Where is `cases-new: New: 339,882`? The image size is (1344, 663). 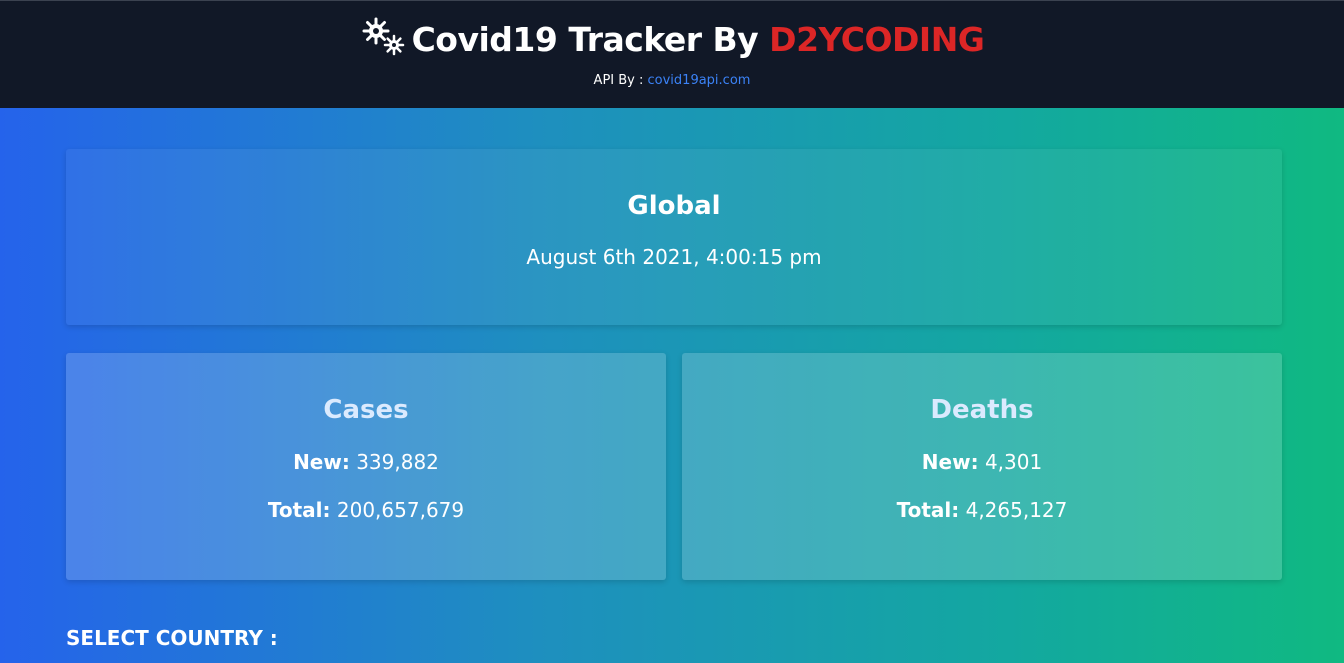 cases-new: New: 339,882 is located at coordinates (366, 462).